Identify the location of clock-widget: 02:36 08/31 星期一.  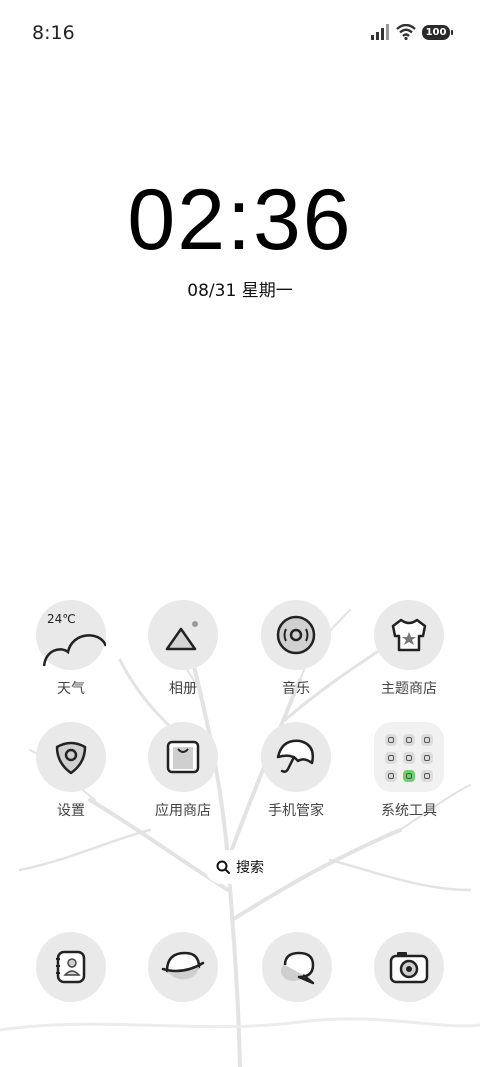
(240, 235).